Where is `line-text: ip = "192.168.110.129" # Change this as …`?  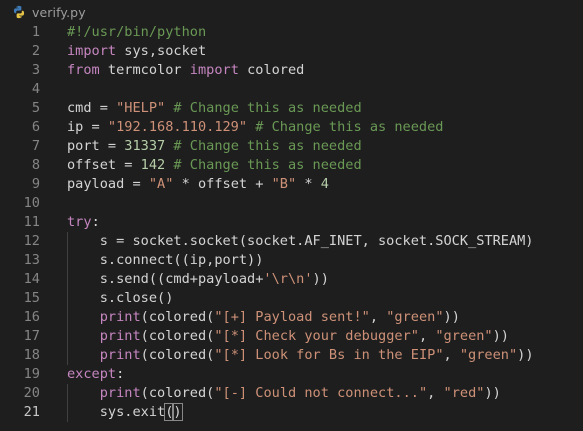
line-text: ip = "192.168.110.129" # Change this as … is located at coordinates (255, 127).